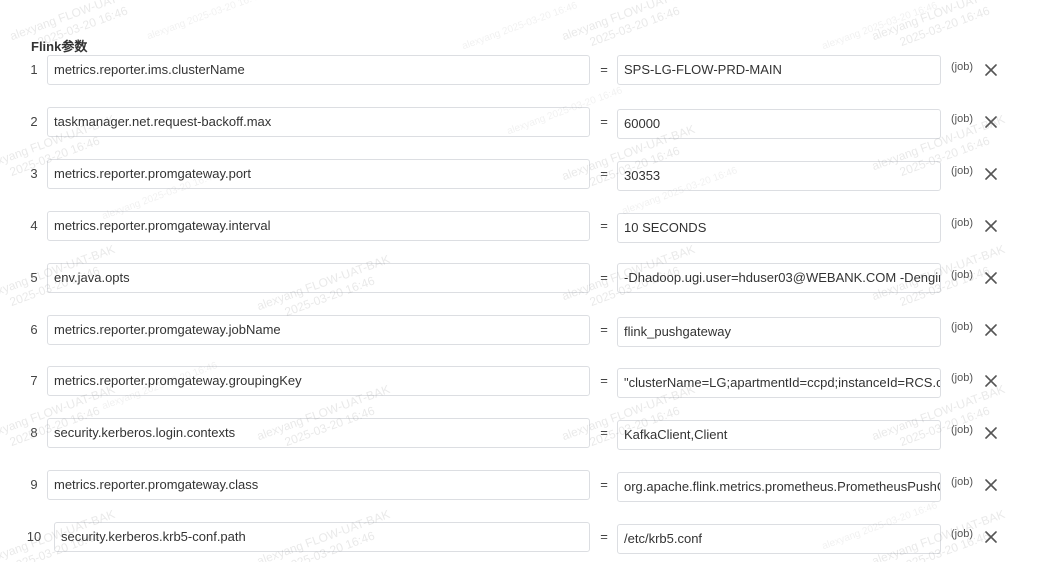 Image resolution: width=1062 pixels, height=562 pixels. I want to click on param-value-input: KafkaClient,Client, so click(779, 435).